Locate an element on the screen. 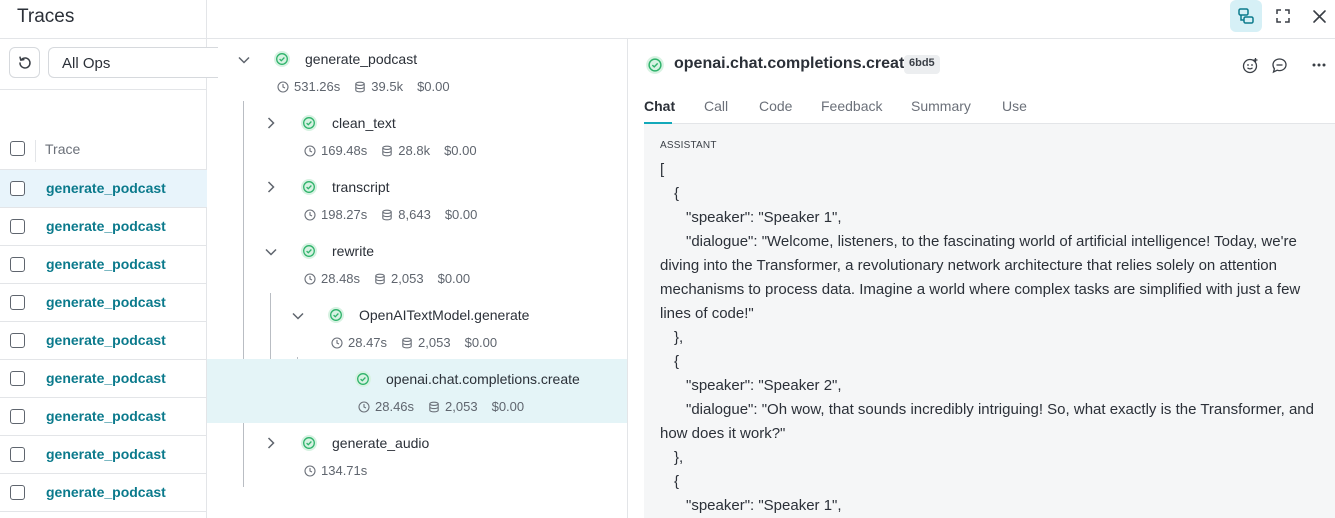  tab-feedback: Feedback is located at coordinates (851, 106).